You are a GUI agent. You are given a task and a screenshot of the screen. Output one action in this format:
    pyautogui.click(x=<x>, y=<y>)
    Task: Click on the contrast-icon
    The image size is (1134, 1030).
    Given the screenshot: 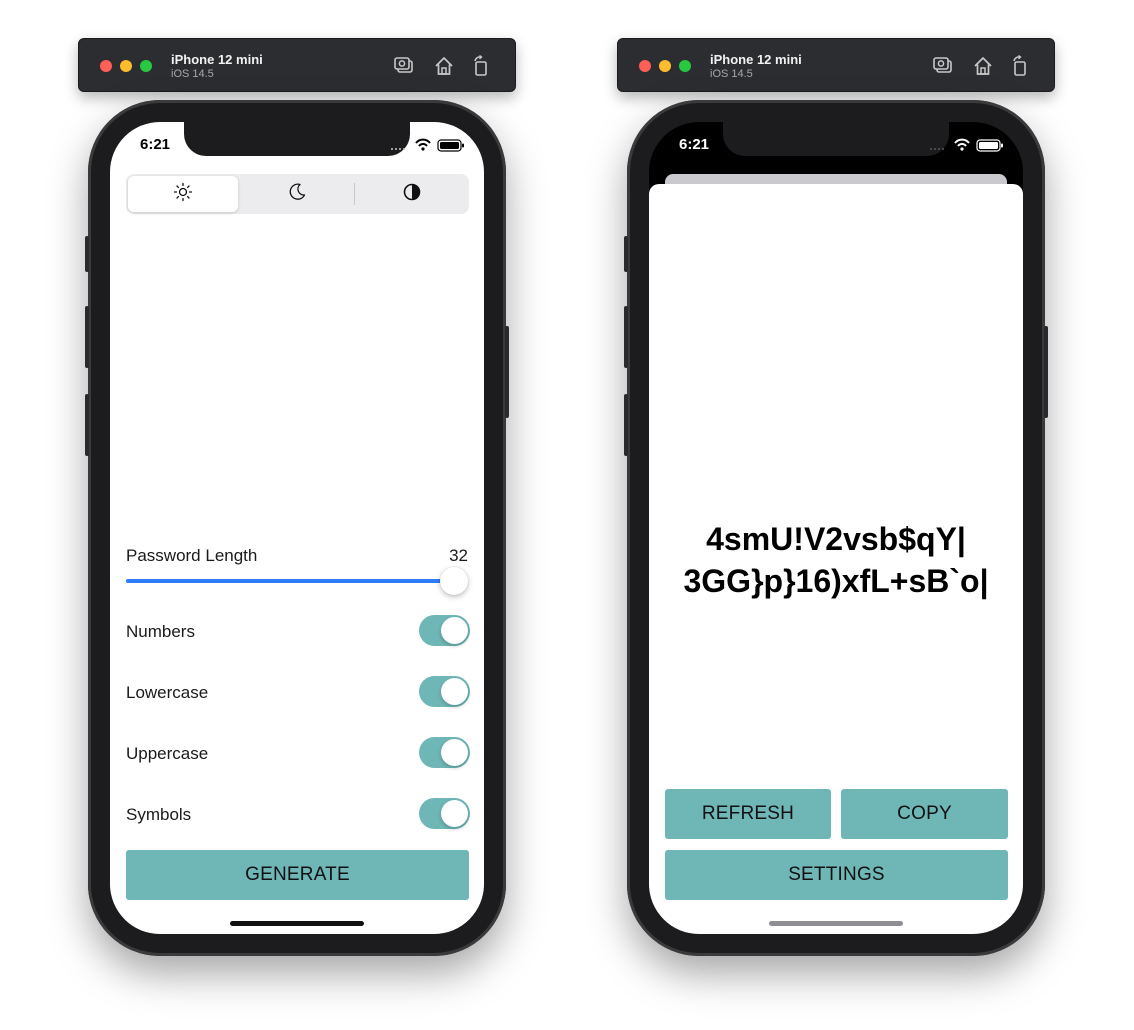 What is the action you would take?
    pyautogui.click(x=412, y=194)
    